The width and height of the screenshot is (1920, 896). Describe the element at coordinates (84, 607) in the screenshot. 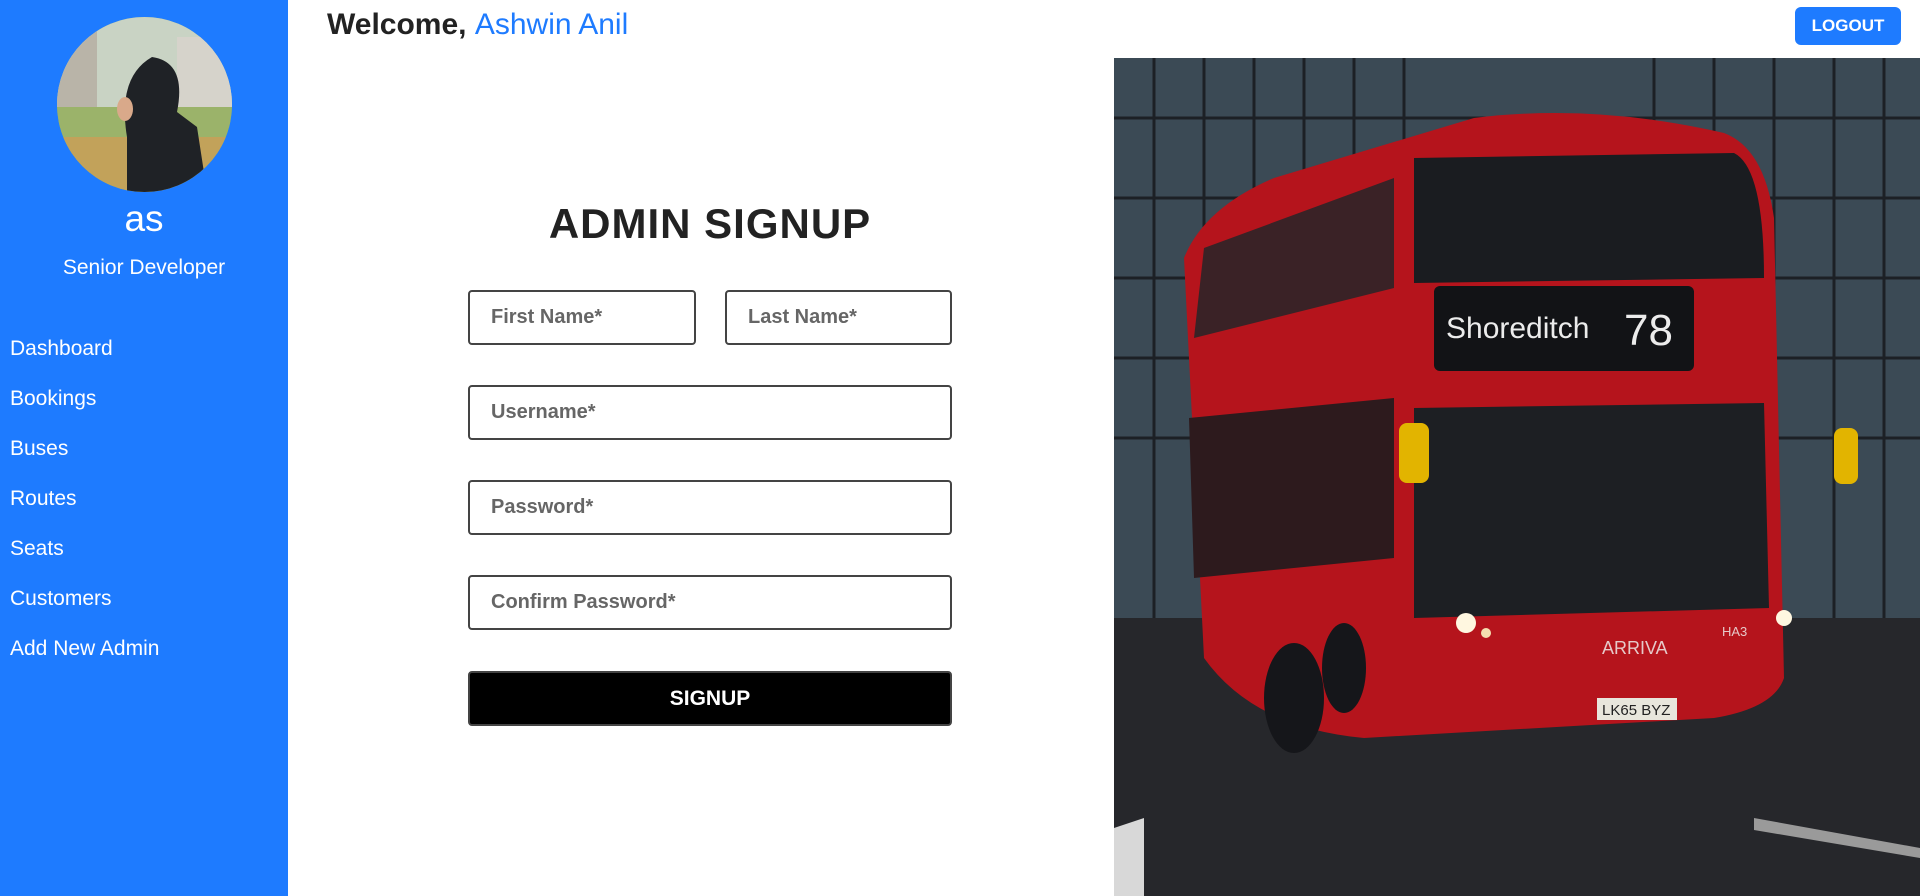

I see `sidebar-item-customers: Customers` at that location.